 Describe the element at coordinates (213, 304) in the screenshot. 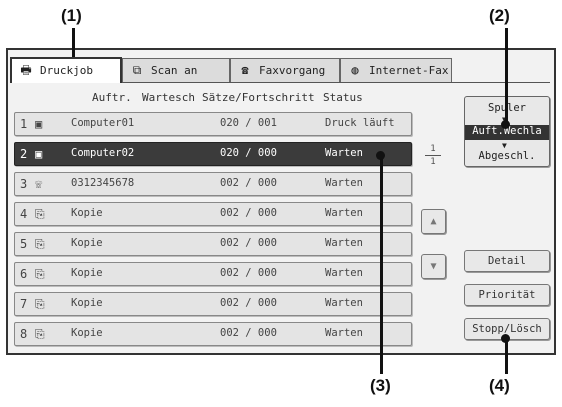

I see `job-row: 7 ⎘ Kopie 002 / 000 Warten` at that location.